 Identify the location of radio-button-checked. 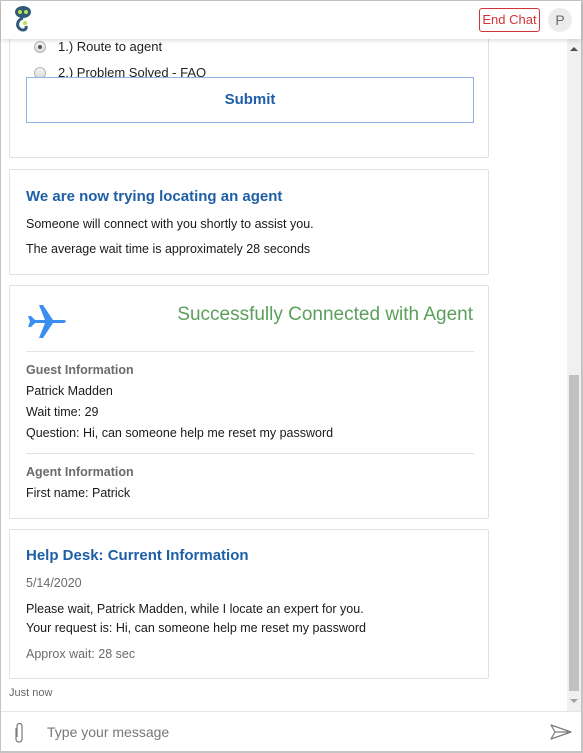
(40, 46).